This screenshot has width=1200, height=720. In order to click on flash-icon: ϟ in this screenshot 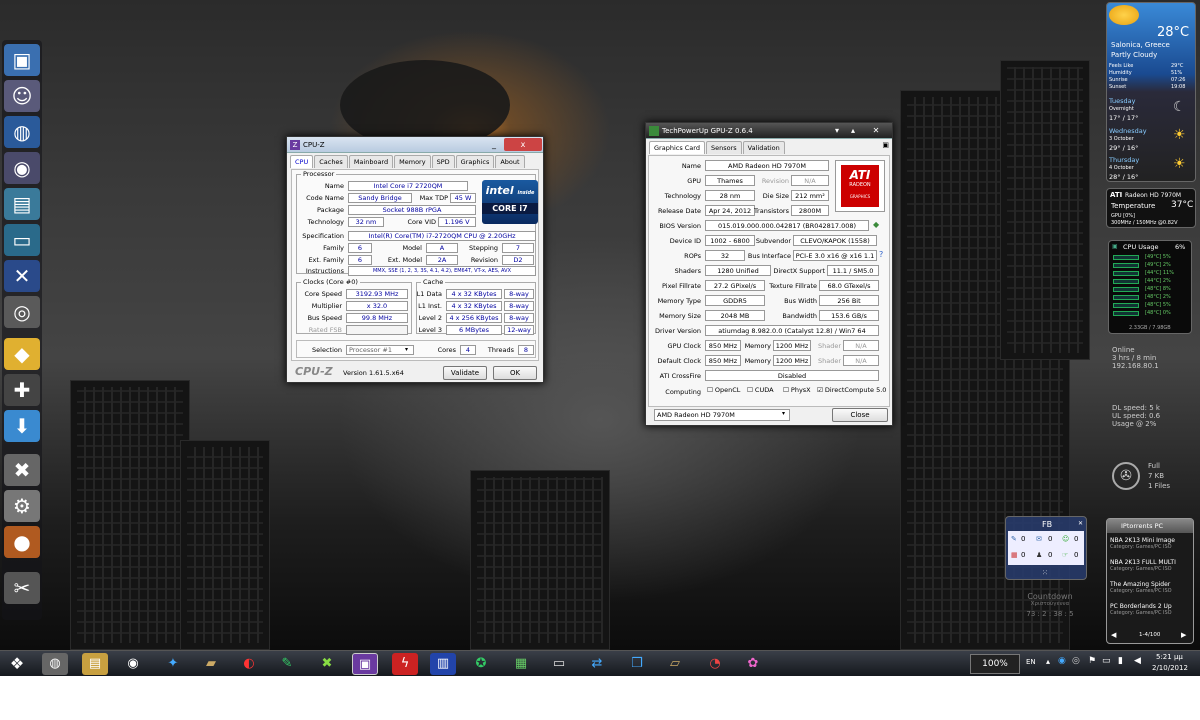, I will do `click(405, 664)`.